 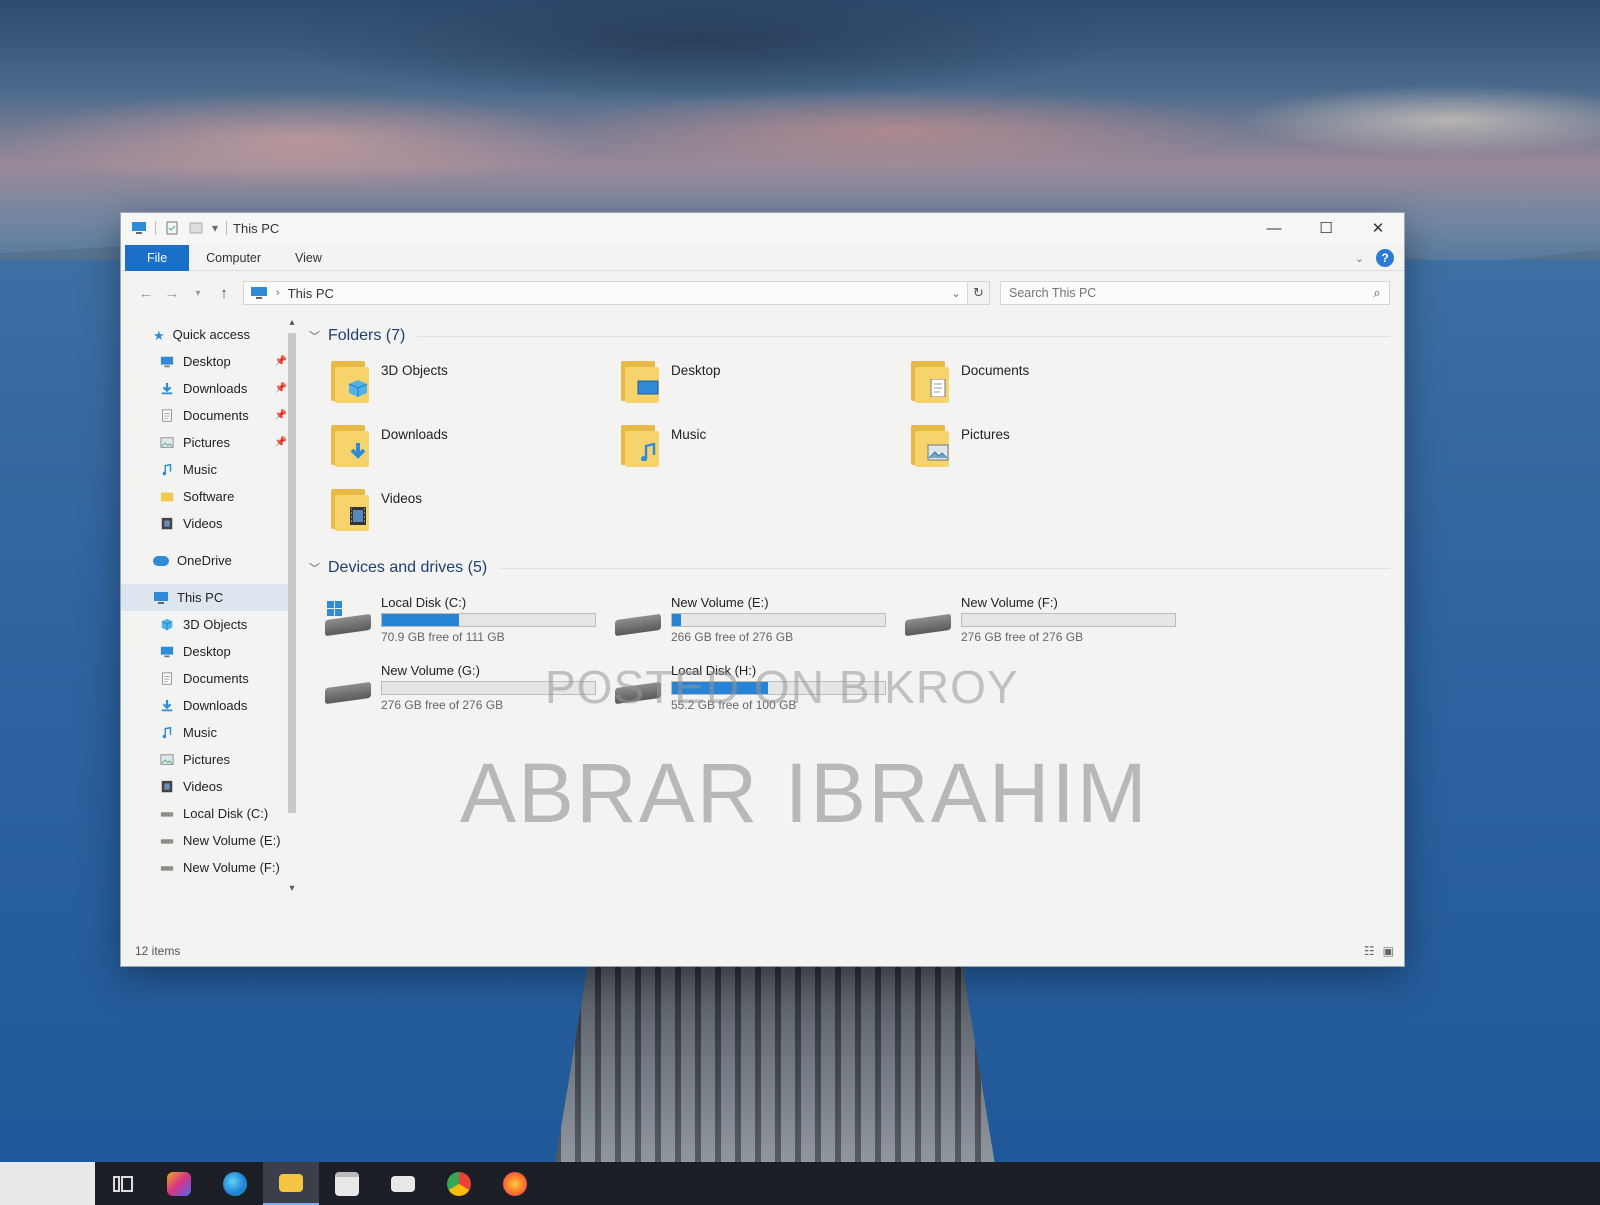 I want to click on chrome-icon, so click(x=459, y=1183).